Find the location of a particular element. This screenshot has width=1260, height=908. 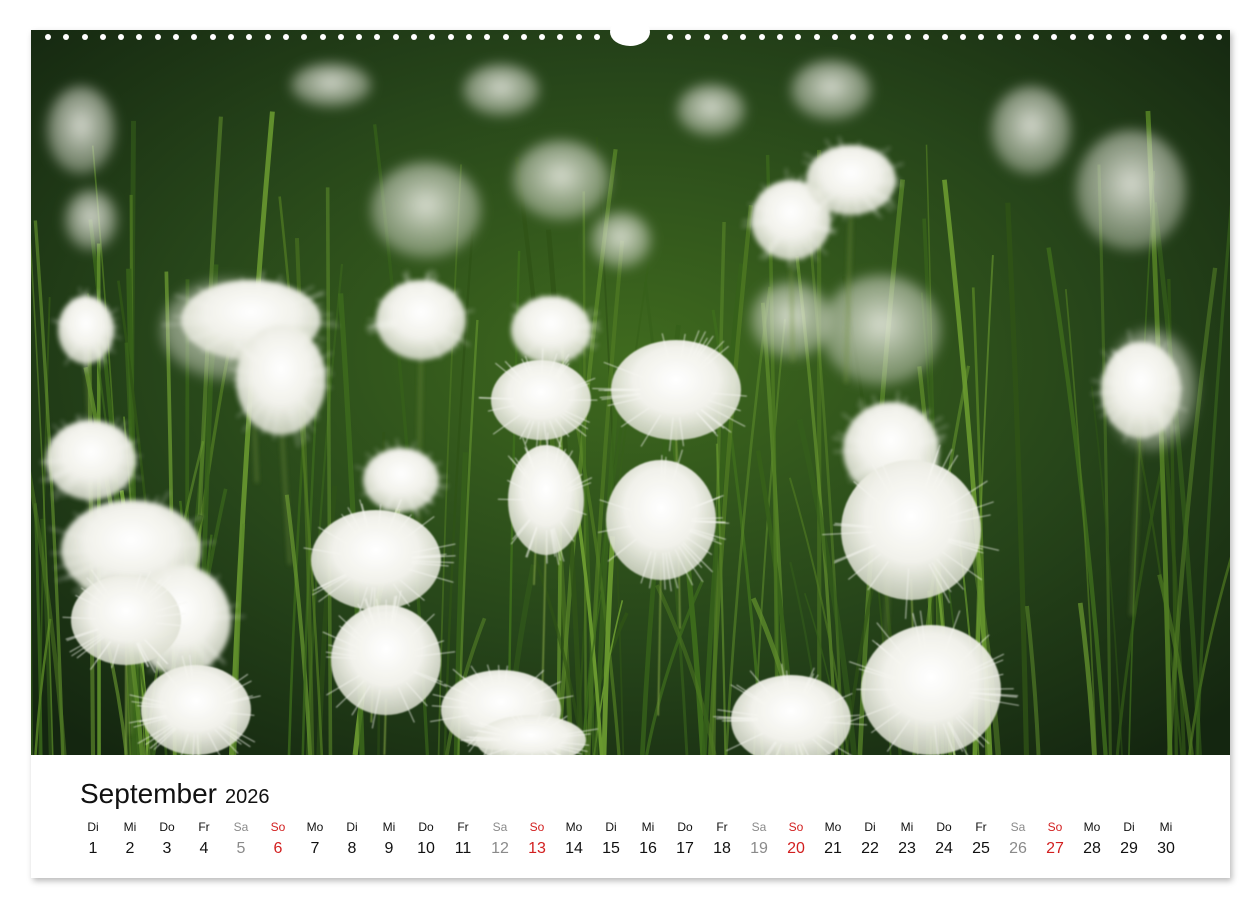

day-number: 6 is located at coordinates (278, 848).